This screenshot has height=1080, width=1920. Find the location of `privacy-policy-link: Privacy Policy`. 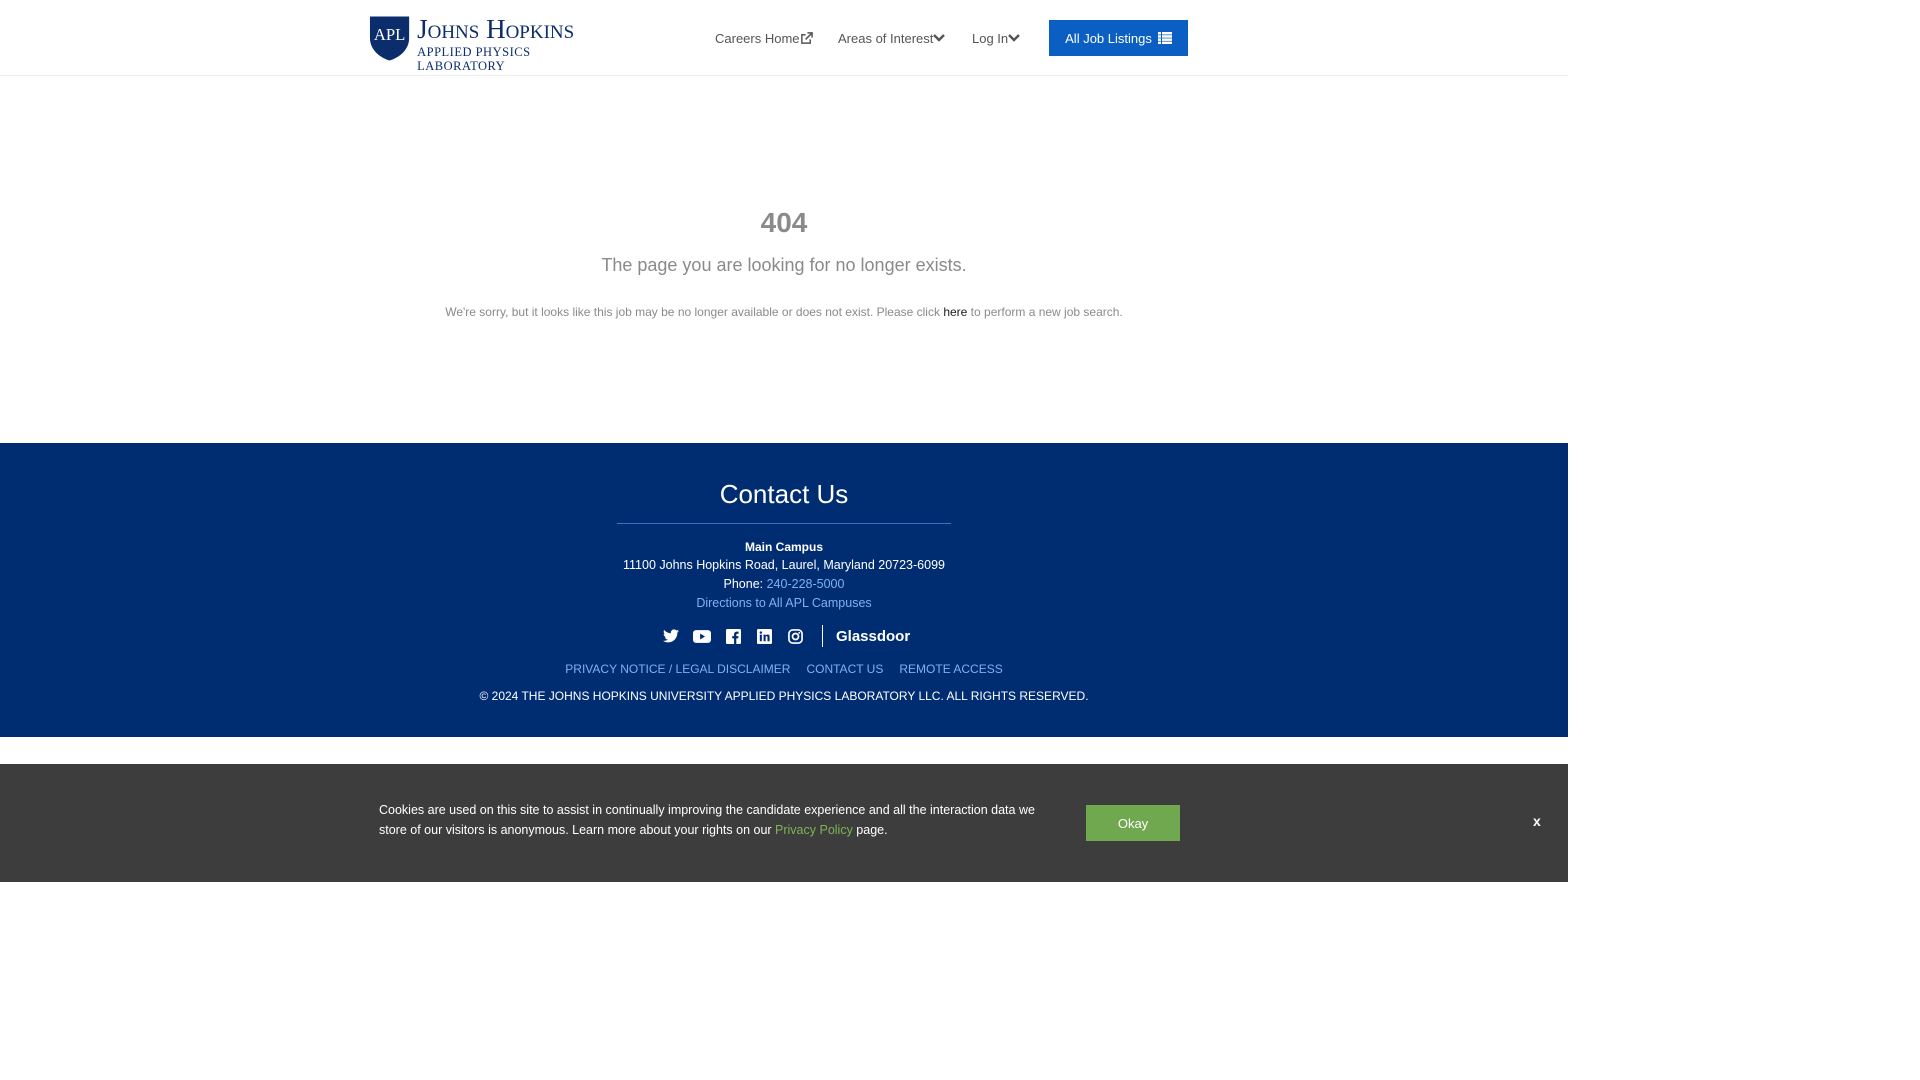

privacy-policy-link: Privacy Policy is located at coordinates (814, 830).